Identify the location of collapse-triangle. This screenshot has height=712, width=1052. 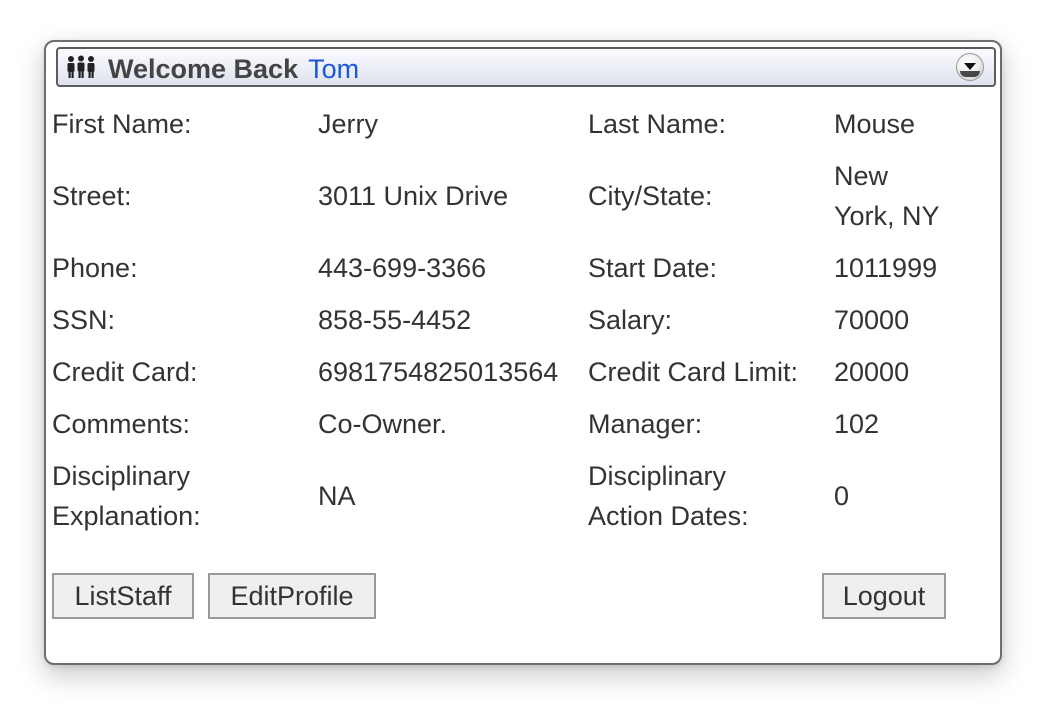
(970, 66).